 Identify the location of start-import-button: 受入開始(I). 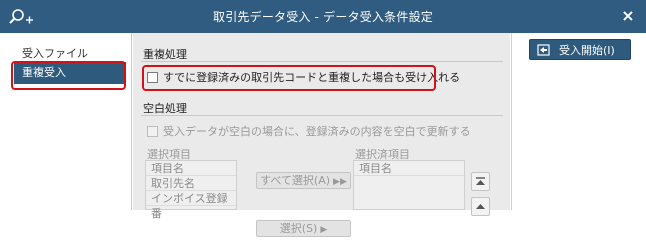
(580, 49).